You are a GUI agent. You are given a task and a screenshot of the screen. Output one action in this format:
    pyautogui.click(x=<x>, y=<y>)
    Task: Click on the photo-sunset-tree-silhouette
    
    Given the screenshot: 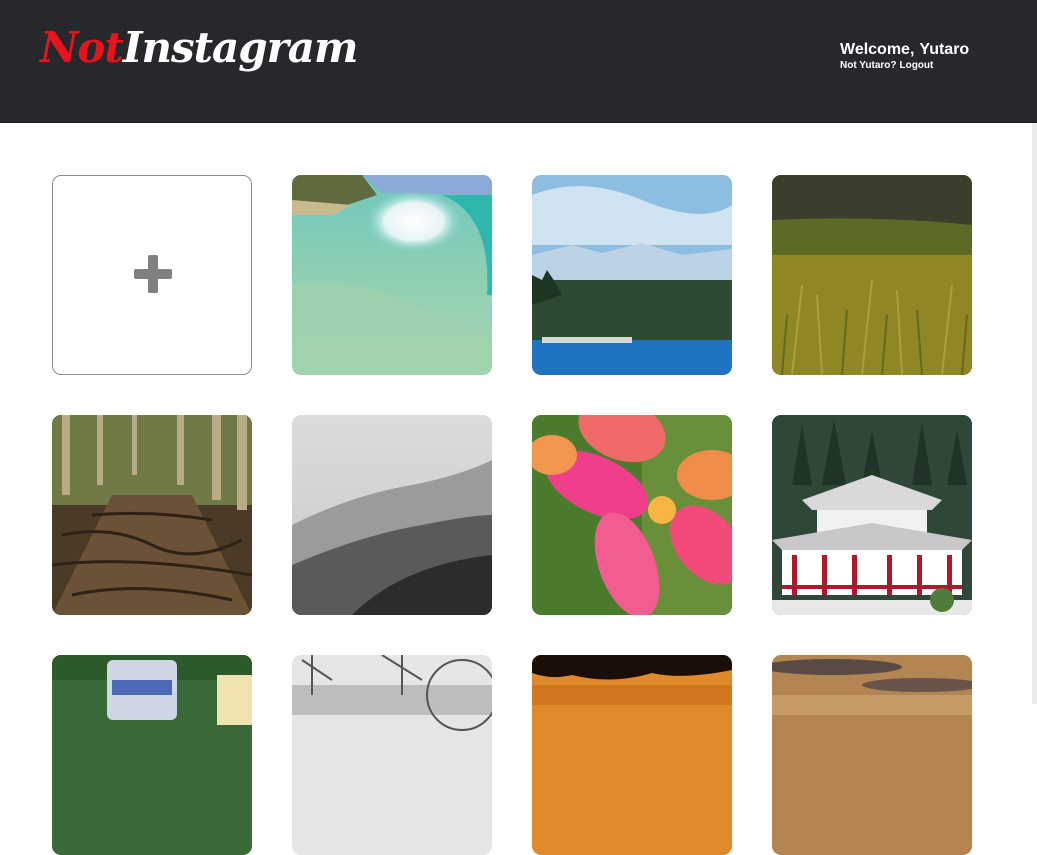 What is the action you would take?
    pyautogui.click(x=632, y=755)
    